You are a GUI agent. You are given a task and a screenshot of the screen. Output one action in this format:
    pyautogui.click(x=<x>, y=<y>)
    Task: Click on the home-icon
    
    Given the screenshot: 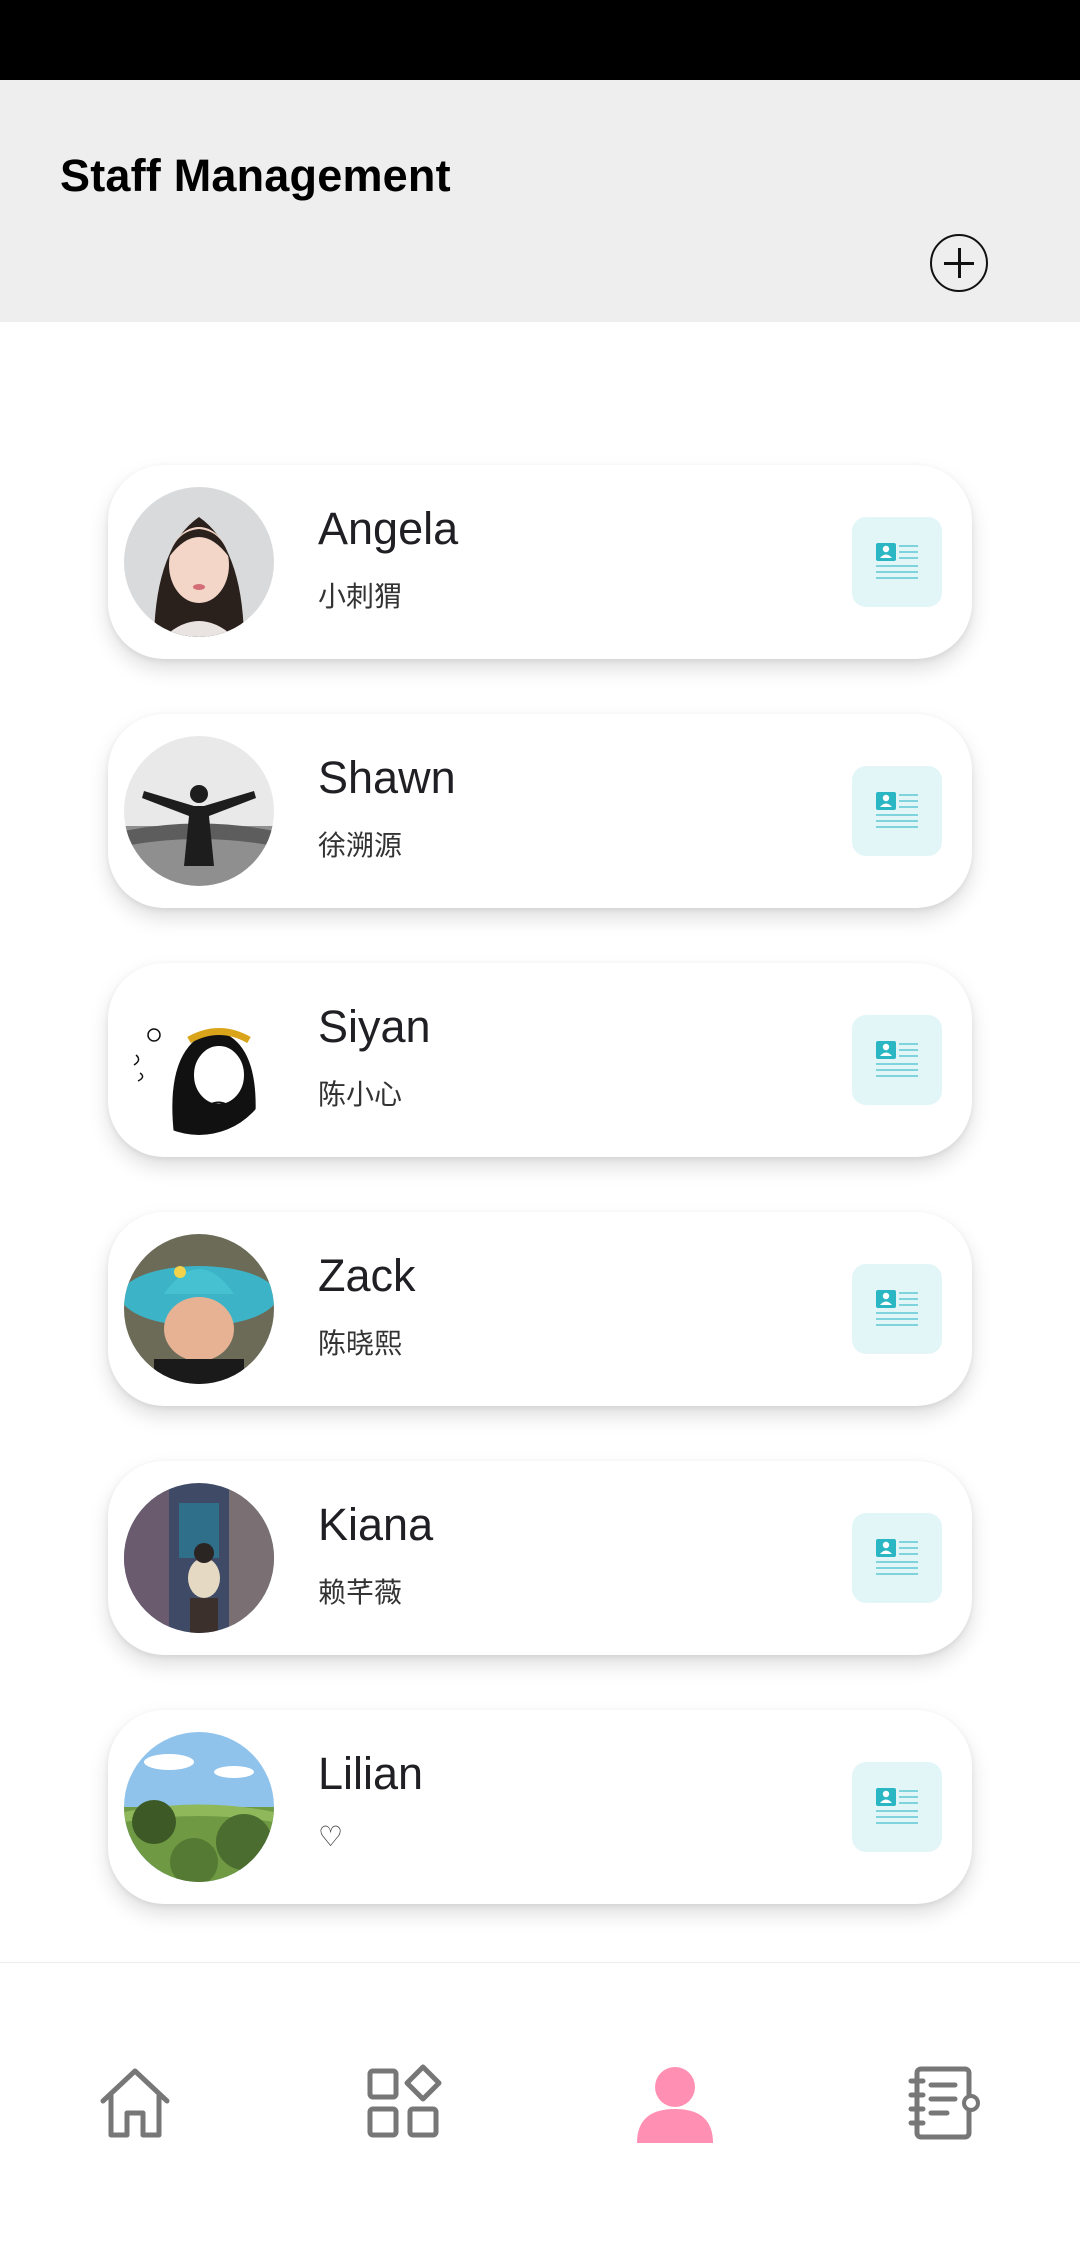 What is the action you would take?
    pyautogui.click(x=135, y=2103)
    